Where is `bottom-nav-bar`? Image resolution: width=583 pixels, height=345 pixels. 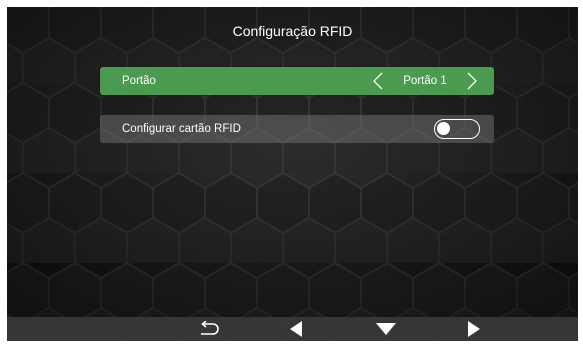 bottom-nav-bar is located at coordinates (292, 329).